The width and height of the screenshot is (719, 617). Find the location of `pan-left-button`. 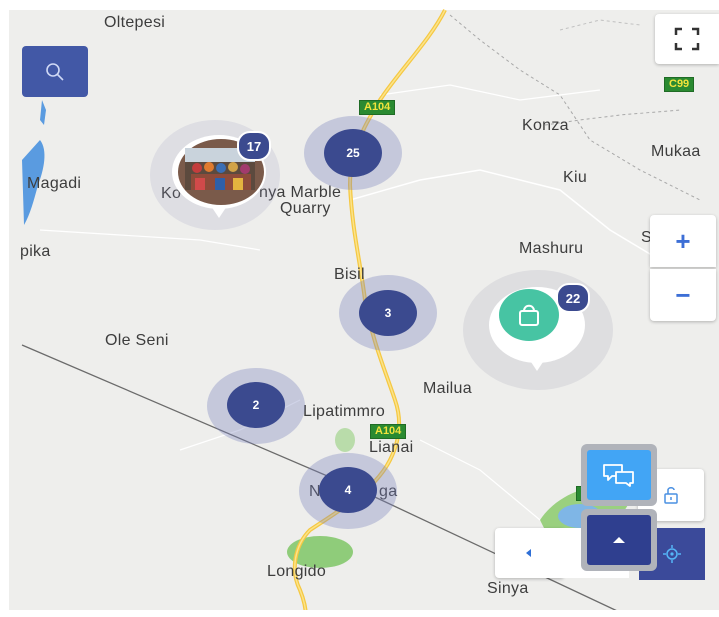

pan-left-button is located at coordinates (529, 553).